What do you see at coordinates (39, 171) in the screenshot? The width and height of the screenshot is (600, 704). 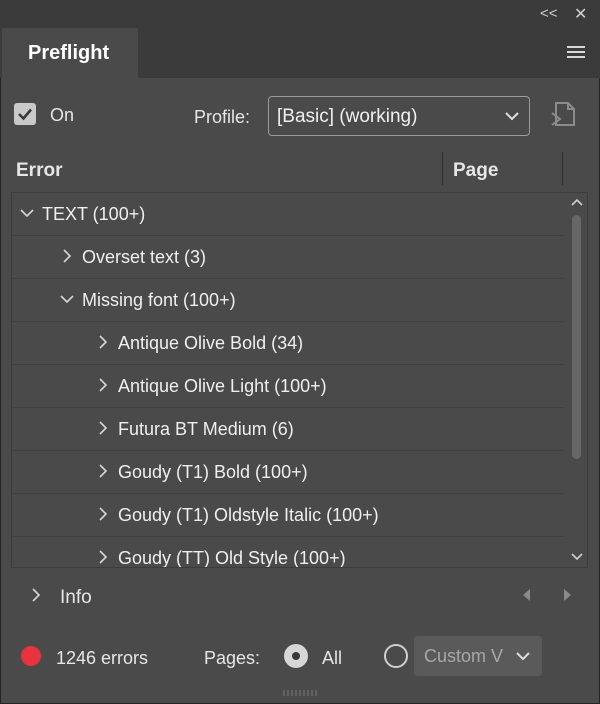 I see `column-header-error: Error` at bounding box center [39, 171].